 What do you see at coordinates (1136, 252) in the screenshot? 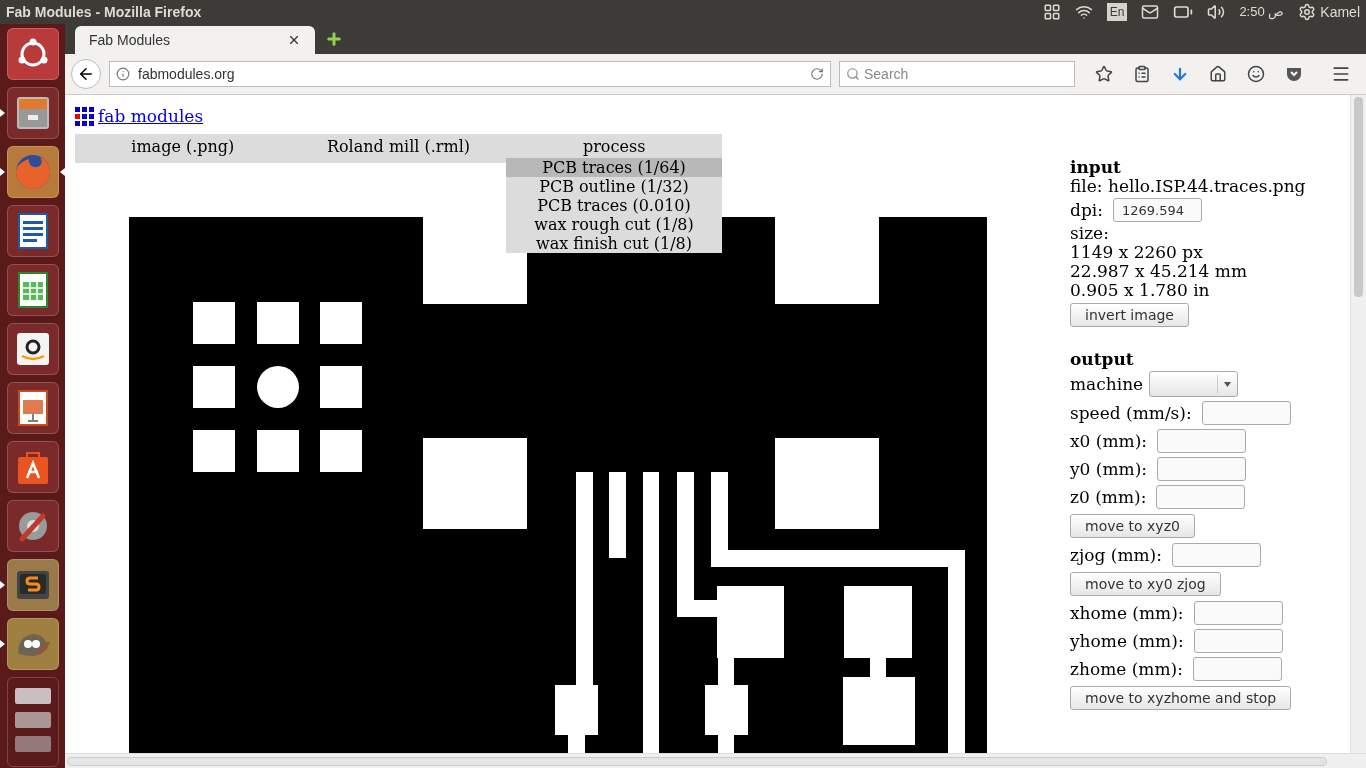
I see `info-text: 1149 x 2260 px` at bounding box center [1136, 252].